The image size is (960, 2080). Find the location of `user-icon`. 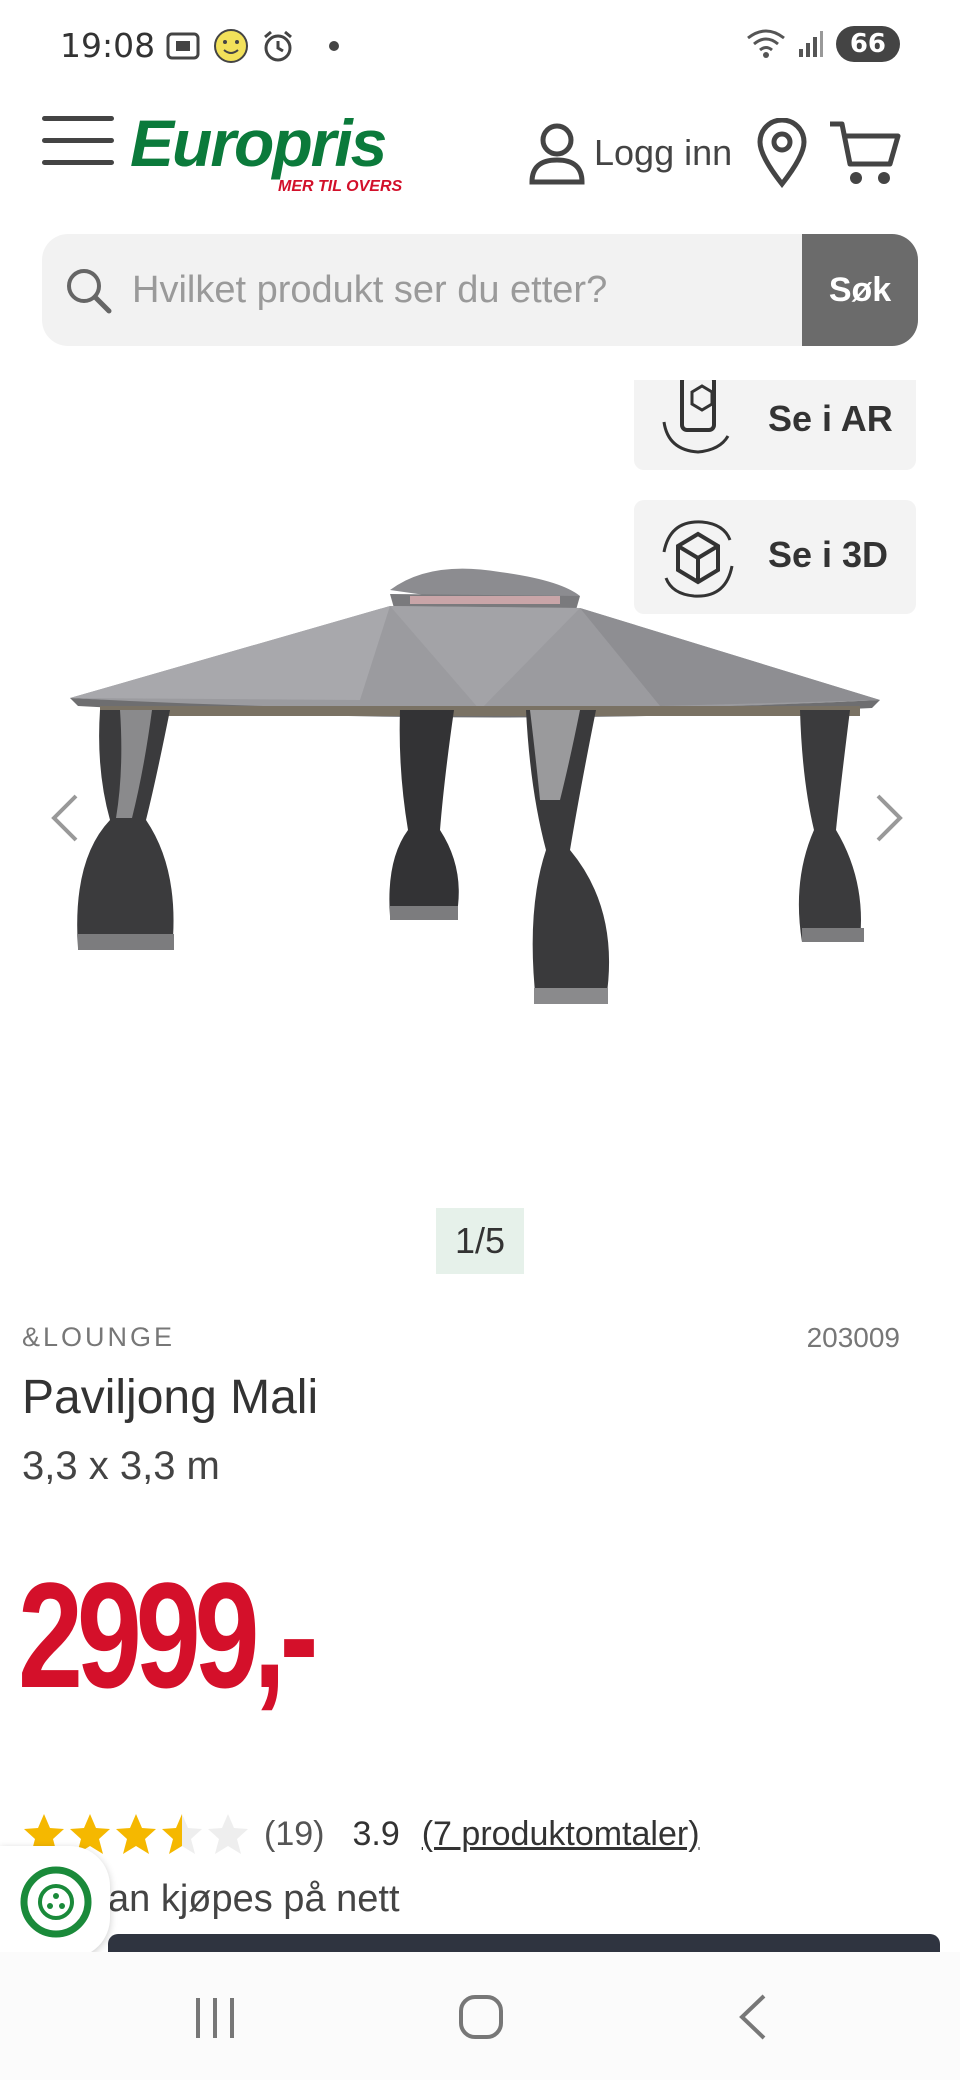

user-icon is located at coordinates (557, 154).